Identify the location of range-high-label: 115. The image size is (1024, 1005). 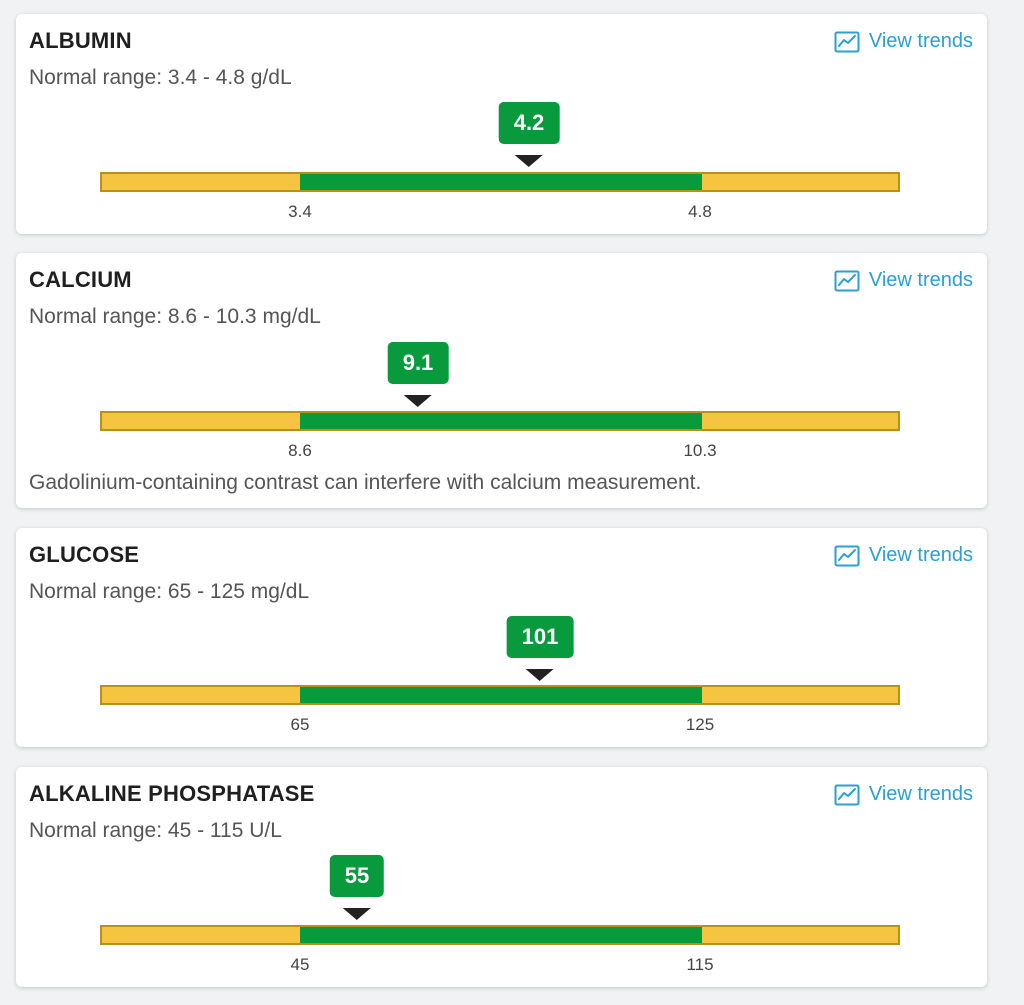
(700, 964).